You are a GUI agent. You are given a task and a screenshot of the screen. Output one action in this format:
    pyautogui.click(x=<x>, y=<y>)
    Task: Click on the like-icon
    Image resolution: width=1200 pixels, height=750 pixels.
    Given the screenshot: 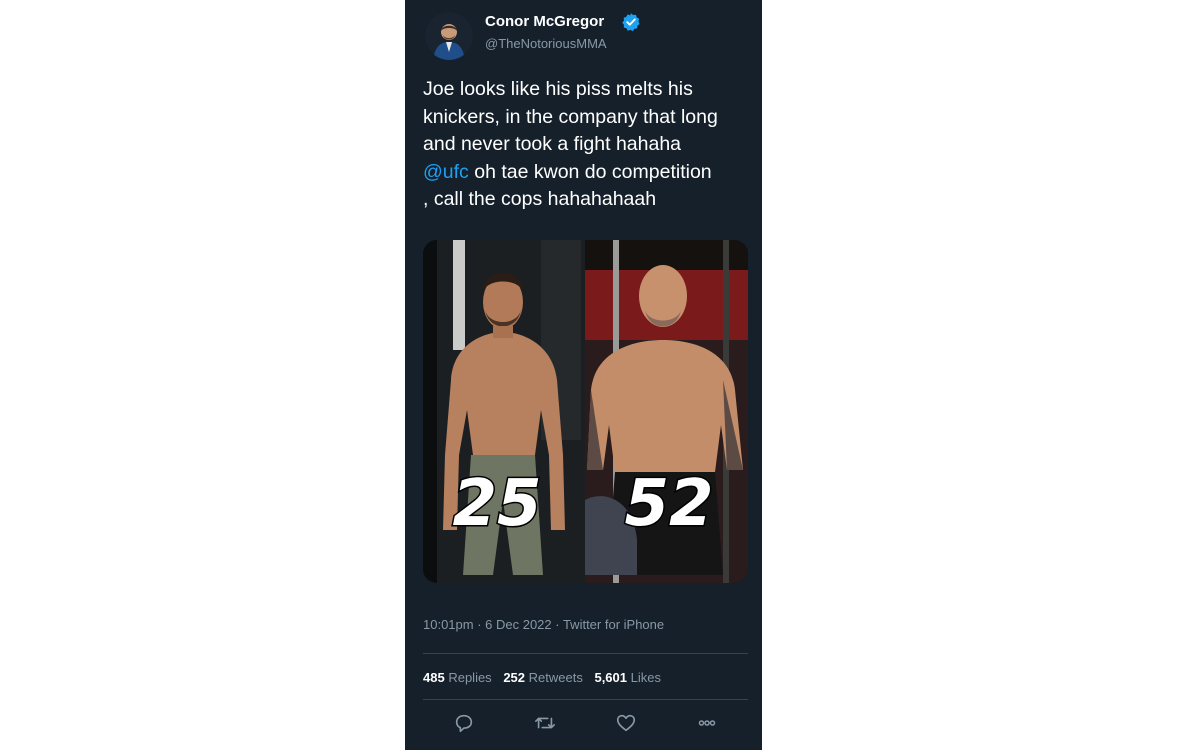 What is the action you would take?
    pyautogui.click(x=626, y=723)
    